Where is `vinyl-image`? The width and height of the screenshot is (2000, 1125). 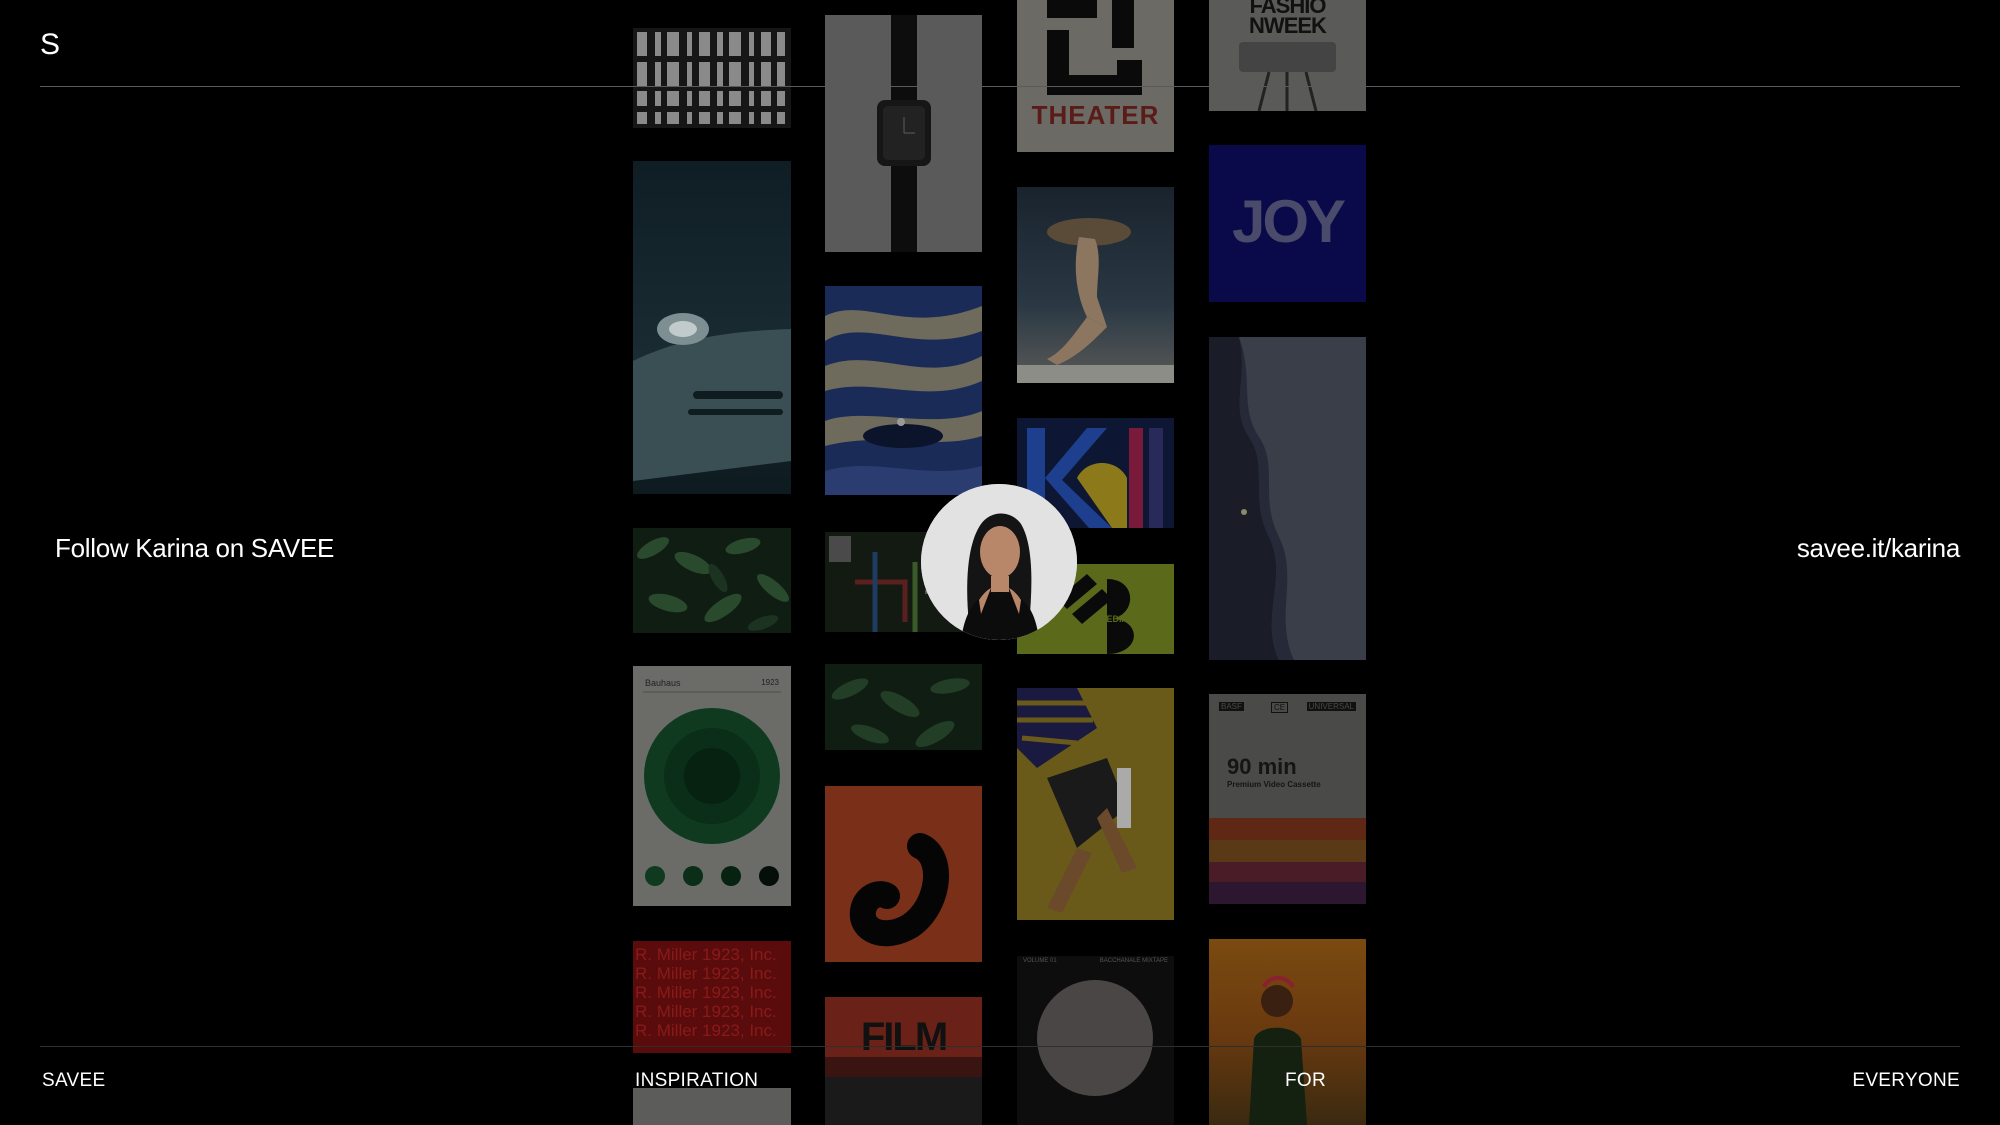 vinyl-image is located at coordinates (1095, 1038).